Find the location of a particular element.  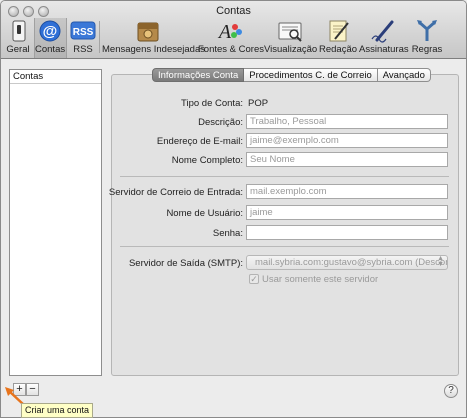

description-field: Trabalho, Pessoal is located at coordinates (347, 121).